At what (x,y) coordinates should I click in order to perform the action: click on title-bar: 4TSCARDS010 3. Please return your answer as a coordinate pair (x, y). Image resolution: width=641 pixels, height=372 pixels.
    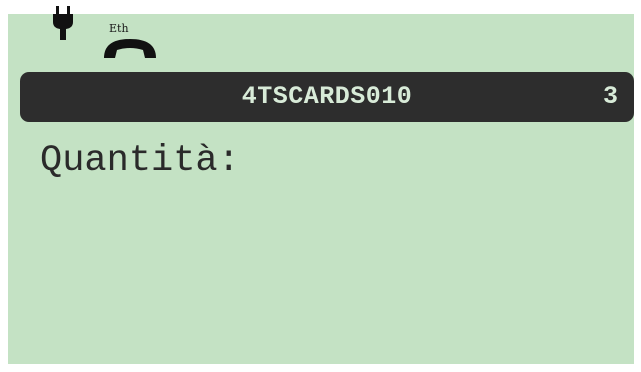
    Looking at the image, I should click on (327, 97).